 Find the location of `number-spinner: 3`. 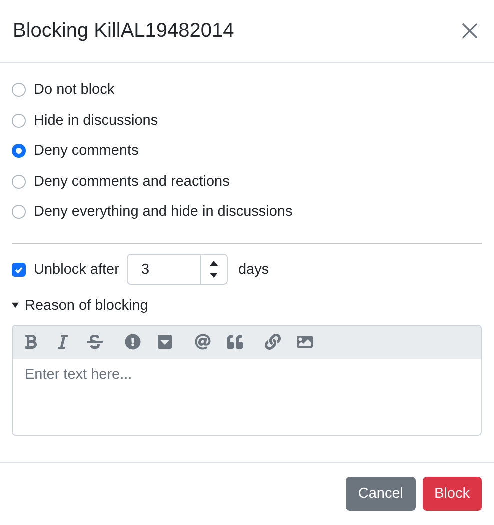

number-spinner: 3 is located at coordinates (177, 269).